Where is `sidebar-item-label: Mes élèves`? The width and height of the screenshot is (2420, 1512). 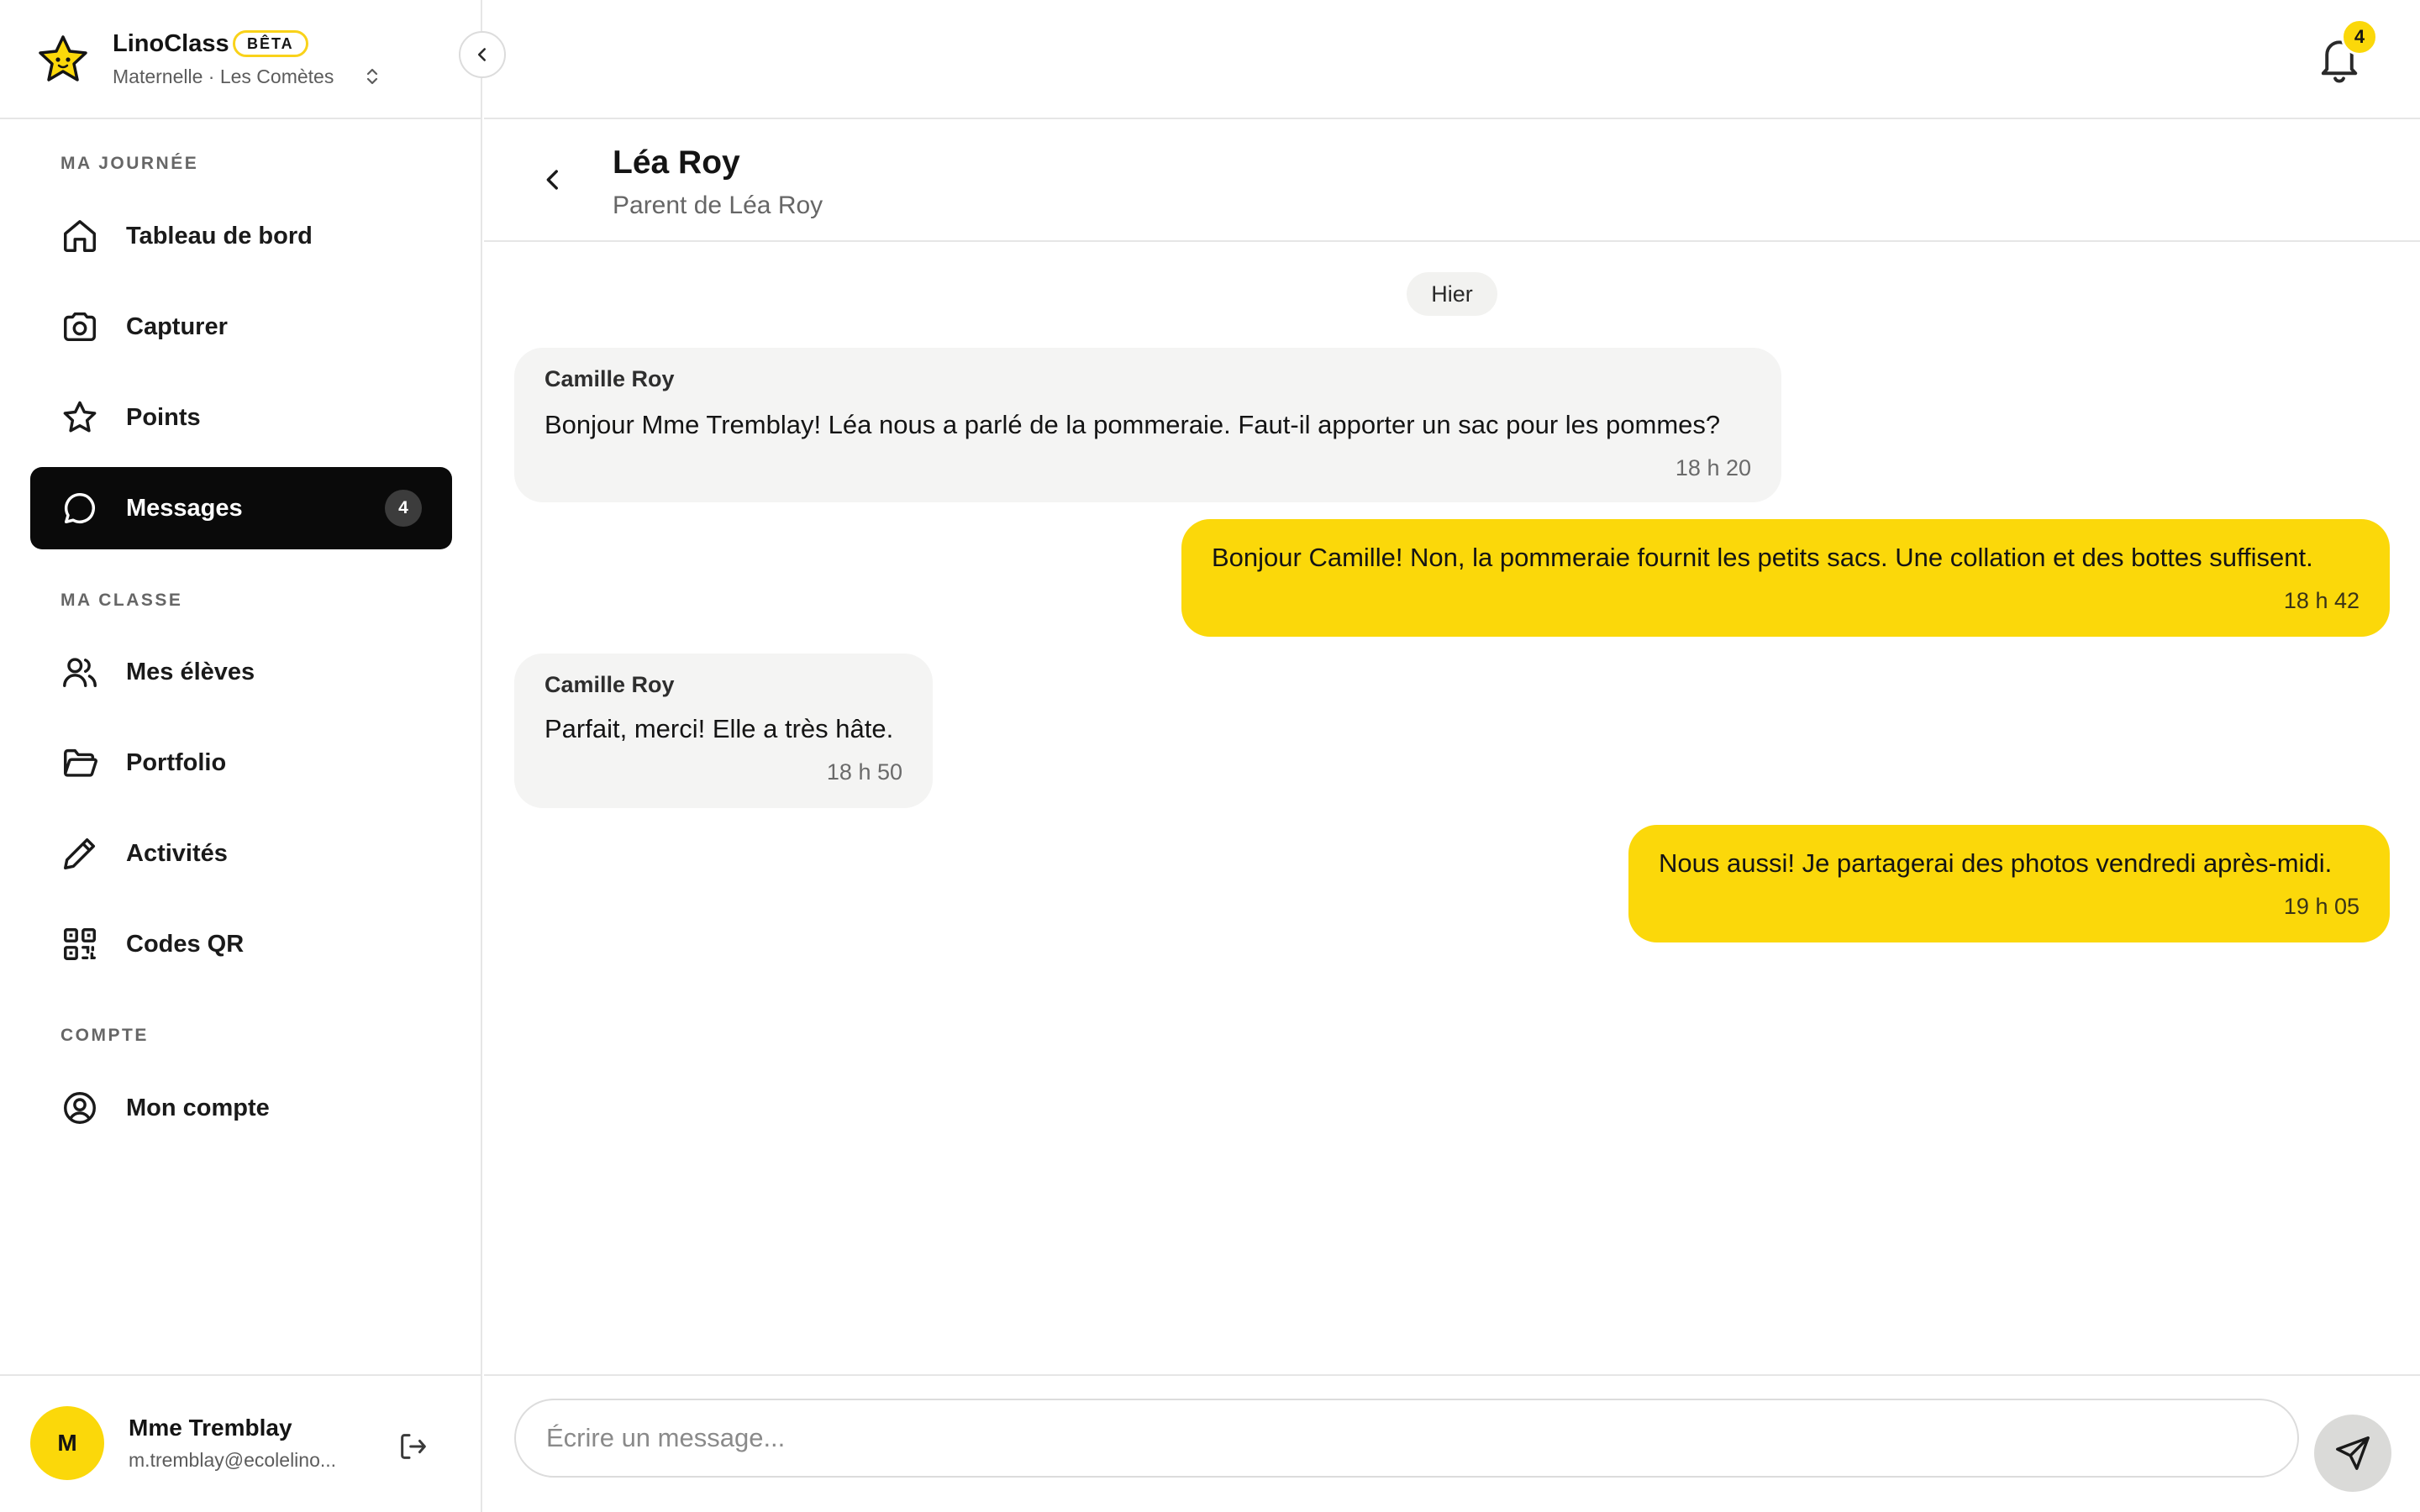
sidebar-item-label: Mes élèves is located at coordinates (191, 671).